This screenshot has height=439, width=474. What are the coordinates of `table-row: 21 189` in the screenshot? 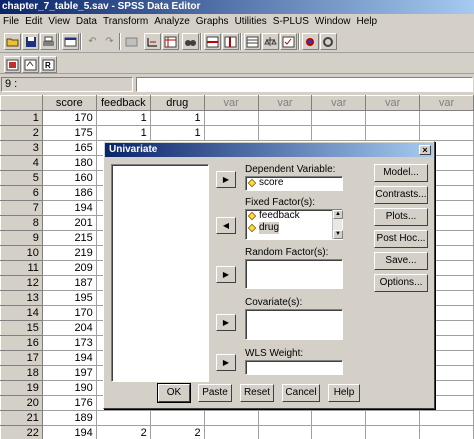 It's located at (237, 418).